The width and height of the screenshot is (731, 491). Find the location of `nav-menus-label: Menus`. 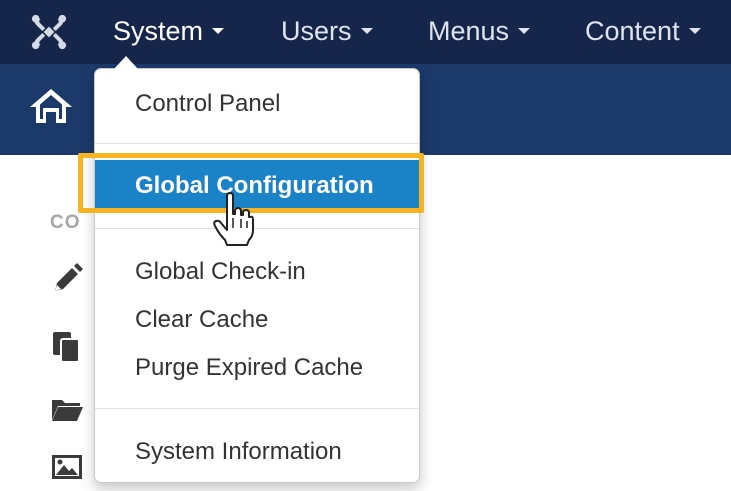

nav-menus-label: Menus is located at coordinates (469, 31).